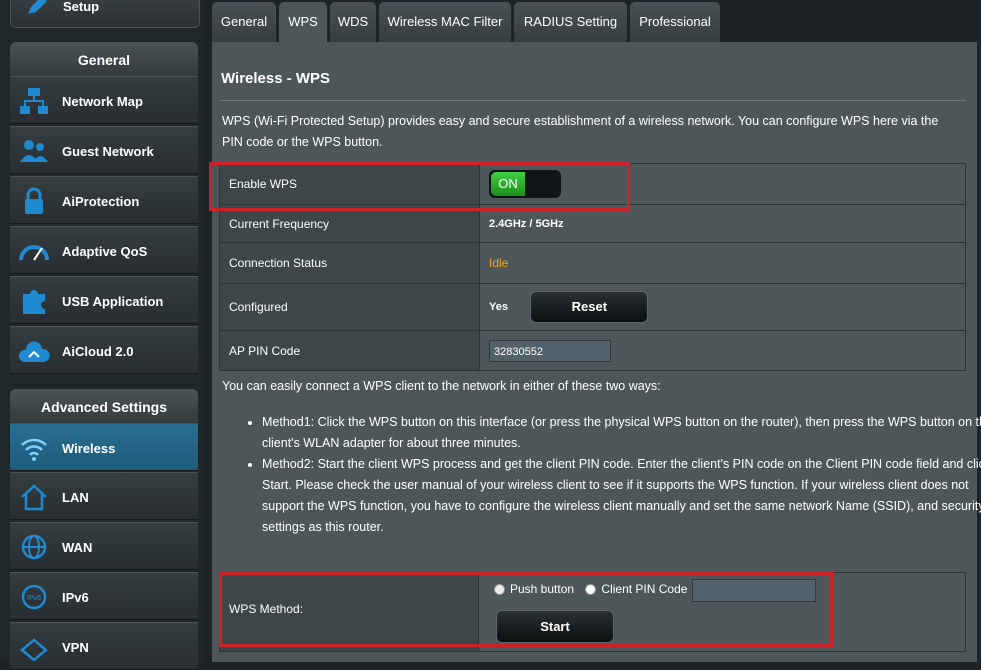  Describe the element at coordinates (570, 22) in the screenshot. I see `tab-radius-setting: RADIUS Setting` at that location.